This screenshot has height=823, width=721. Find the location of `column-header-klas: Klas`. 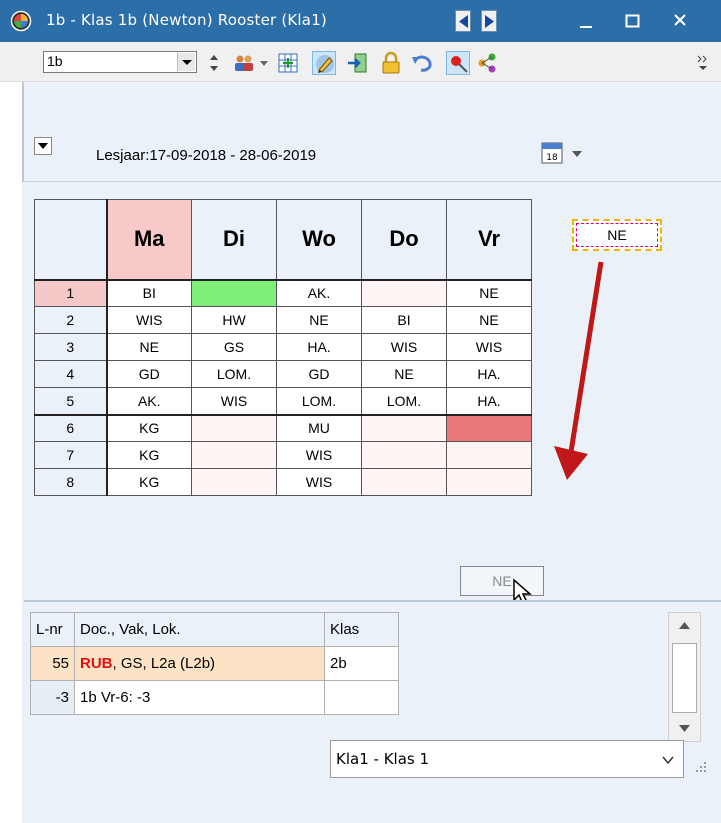

column-header-klas: Klas is located at coordinates (361, 629).